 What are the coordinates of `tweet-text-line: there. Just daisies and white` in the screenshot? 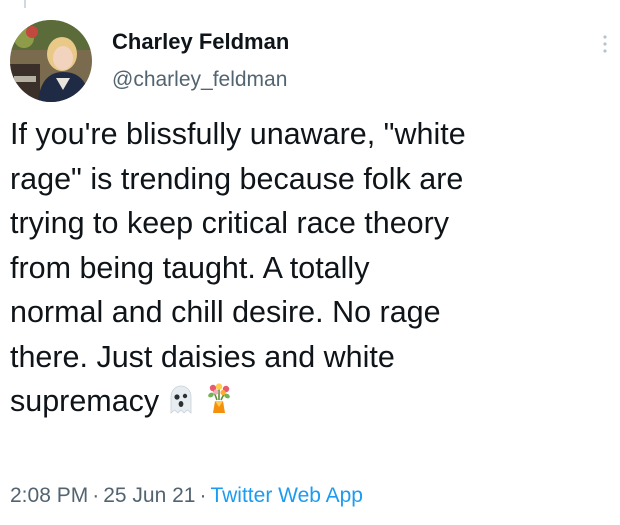 It's located at (202, 356).